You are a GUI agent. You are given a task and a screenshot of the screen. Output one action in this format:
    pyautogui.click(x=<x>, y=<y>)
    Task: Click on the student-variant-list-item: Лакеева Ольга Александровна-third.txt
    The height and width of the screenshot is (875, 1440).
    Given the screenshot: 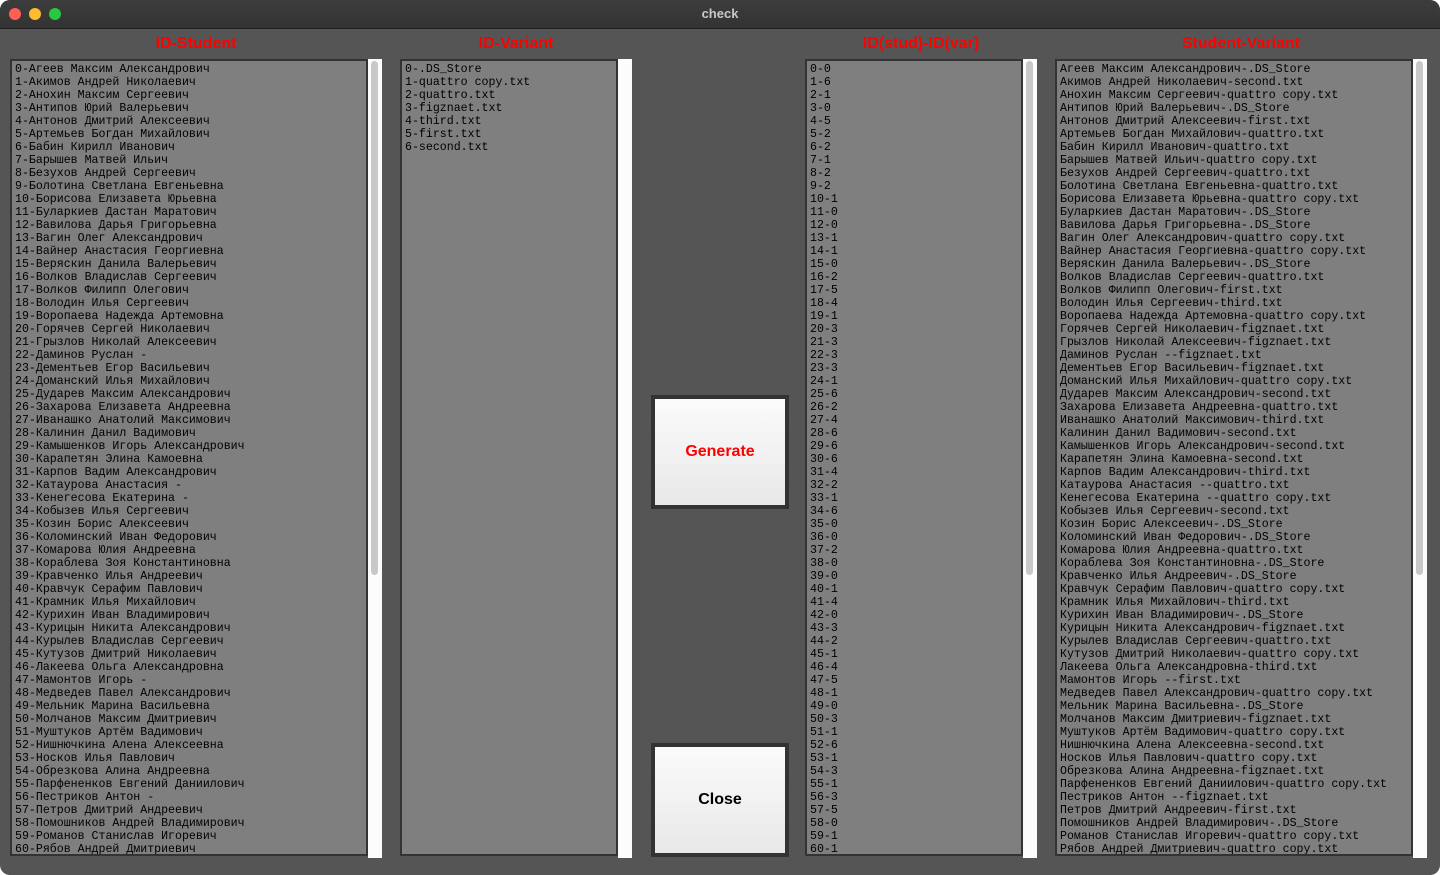 What is the action you would take?
    pyautogui.click(x=1234, y=667)
    